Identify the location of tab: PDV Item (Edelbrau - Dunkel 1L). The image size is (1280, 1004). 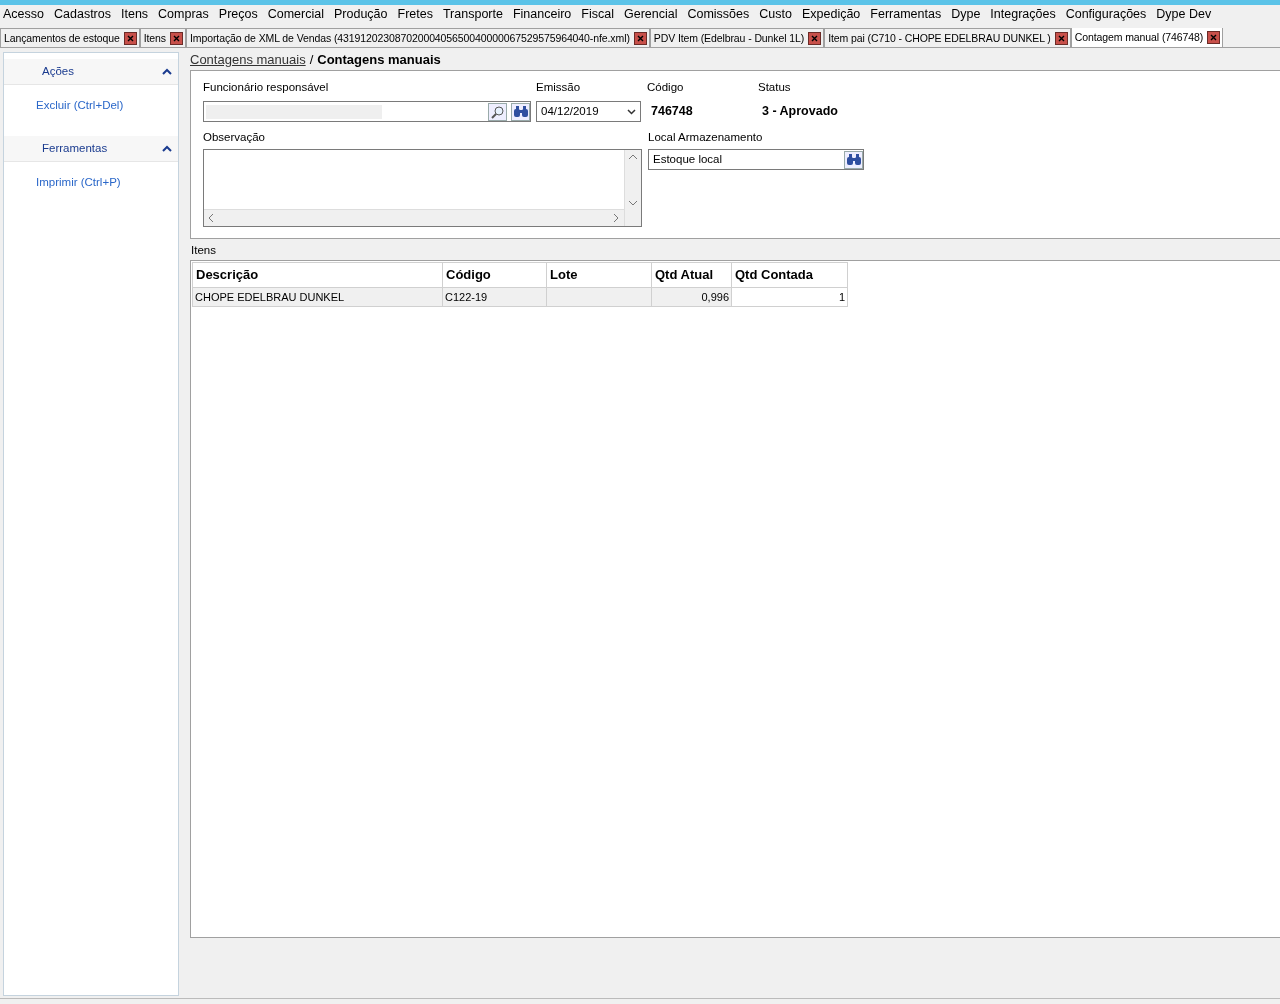
(737, 37).